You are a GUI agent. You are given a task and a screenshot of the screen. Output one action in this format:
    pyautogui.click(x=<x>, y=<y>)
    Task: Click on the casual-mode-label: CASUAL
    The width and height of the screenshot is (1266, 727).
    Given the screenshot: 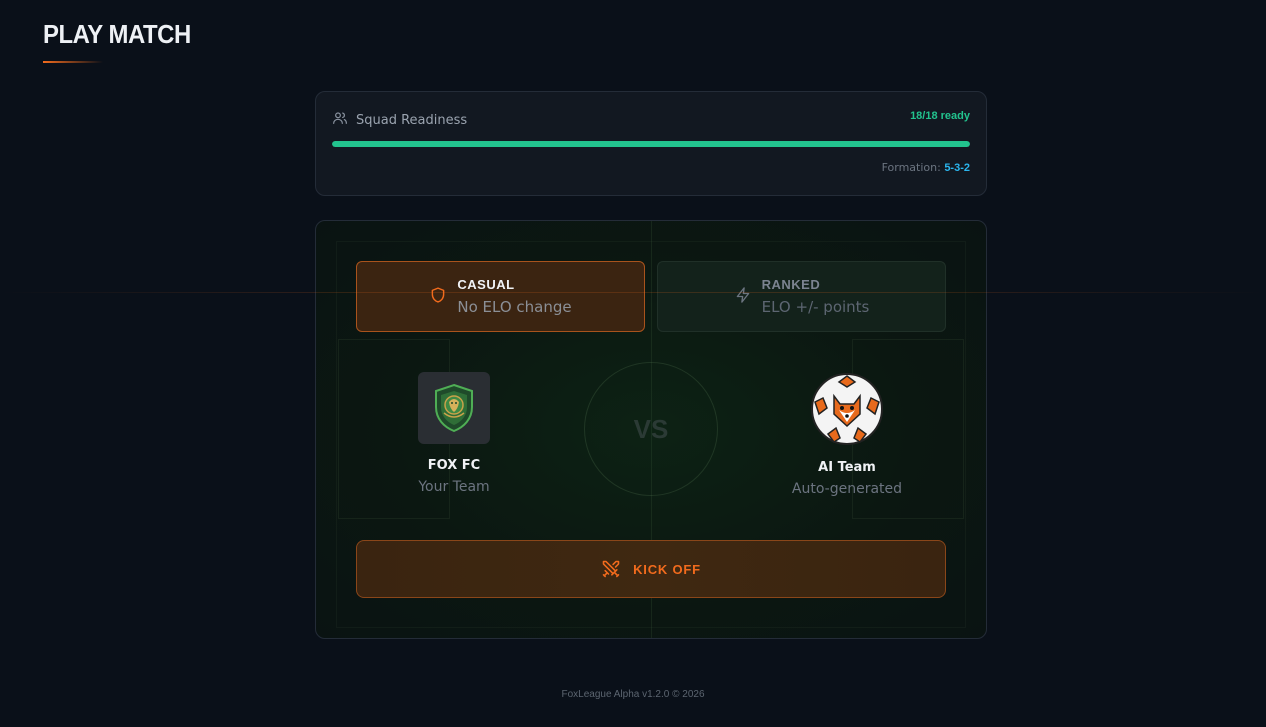 What is the action you would take?
    pyautogui.click(x=486, y=284)
    